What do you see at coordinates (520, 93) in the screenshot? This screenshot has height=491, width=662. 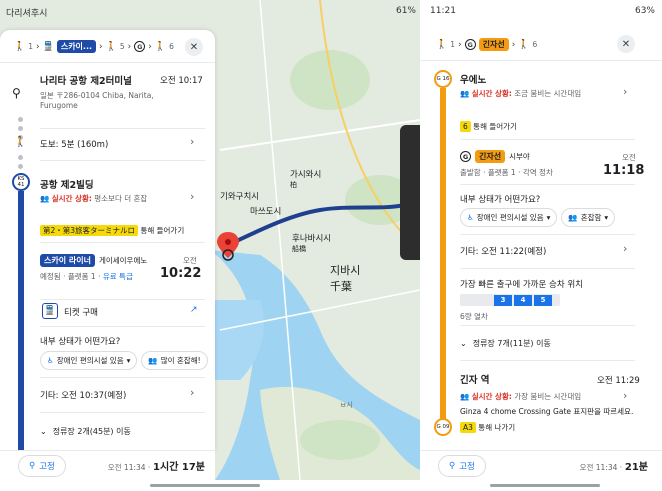 I see `live-status-ueno: 👥 실시간 상황: 조금 붐비는 시간대임` at bounding box center [520, 93].